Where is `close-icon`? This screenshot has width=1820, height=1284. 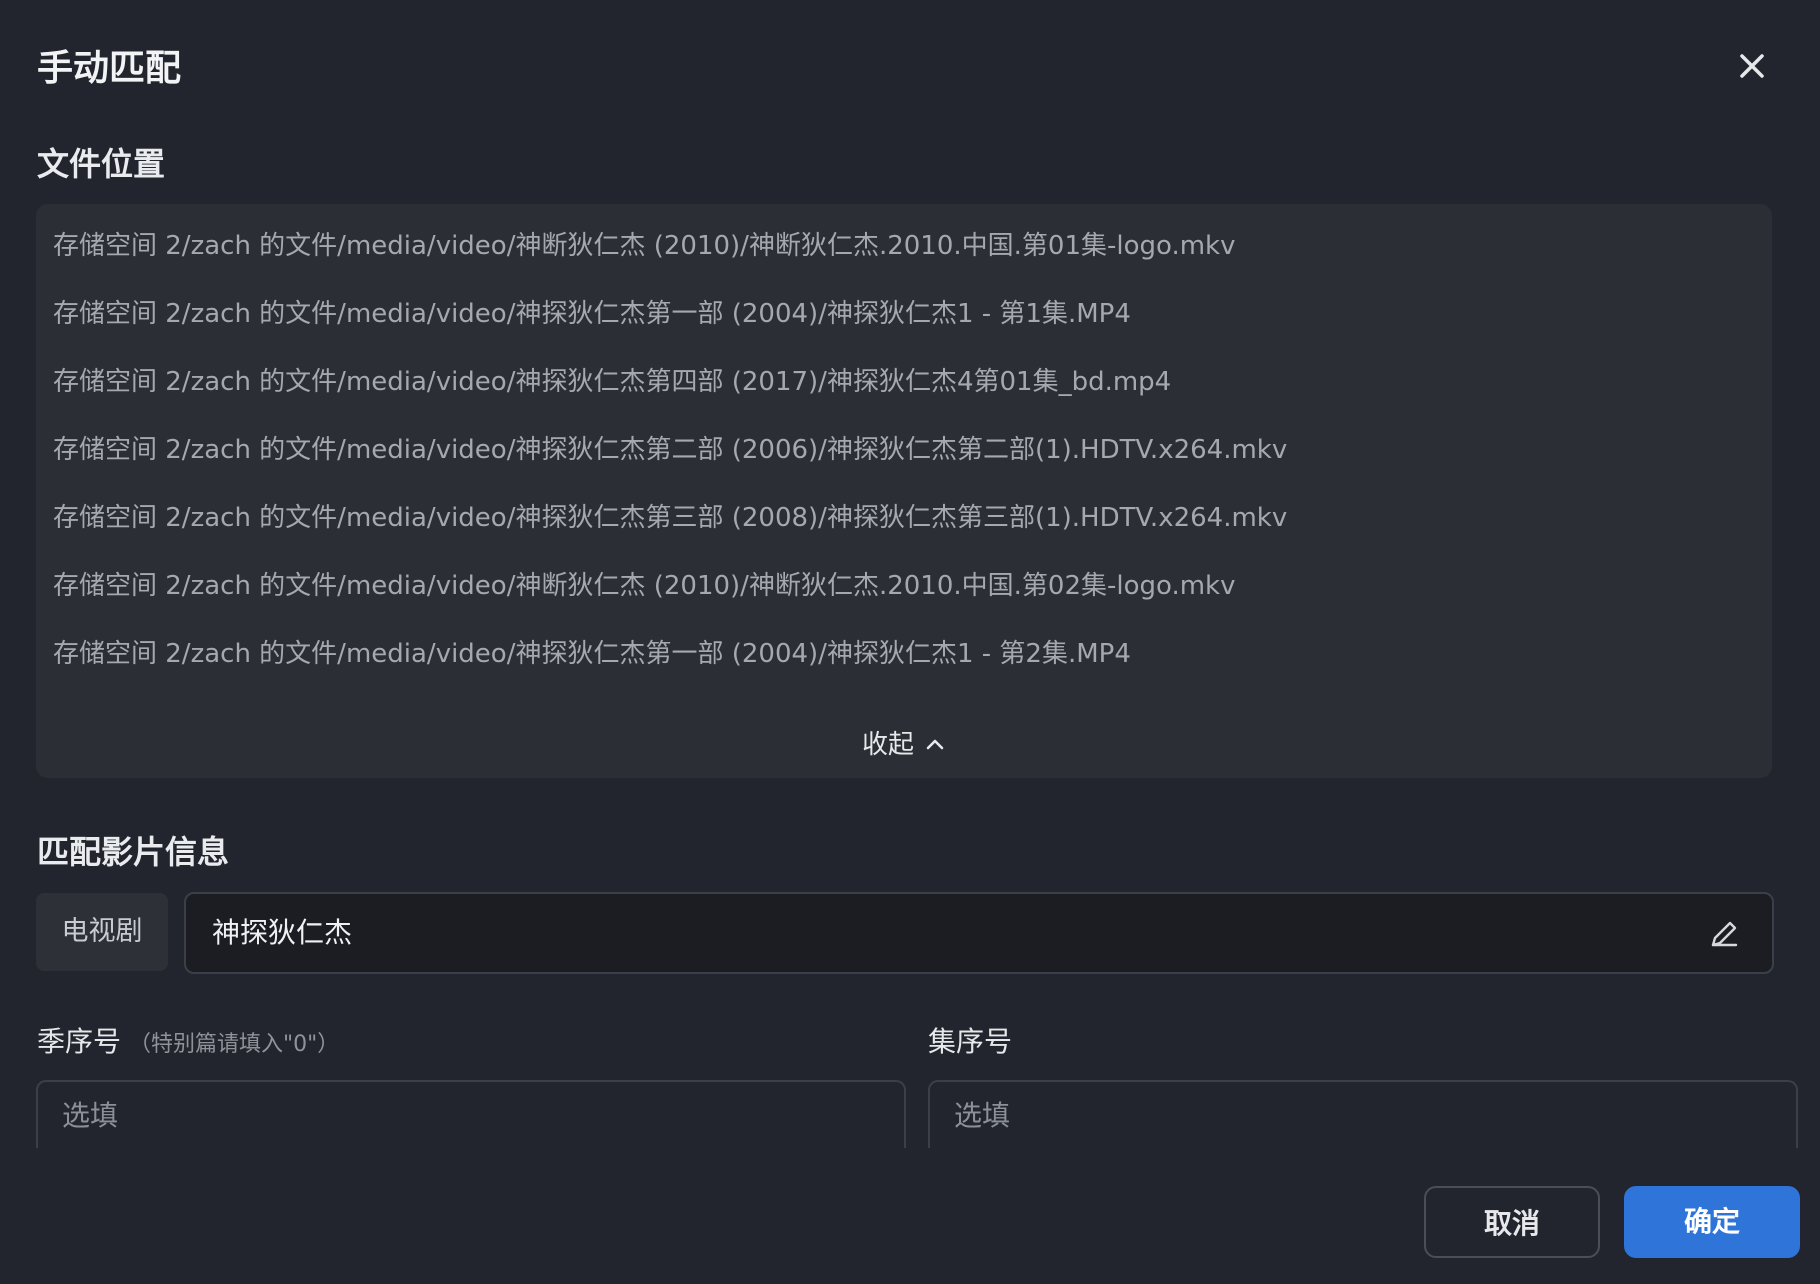
close-icon is located at coordinates (1752, 66).